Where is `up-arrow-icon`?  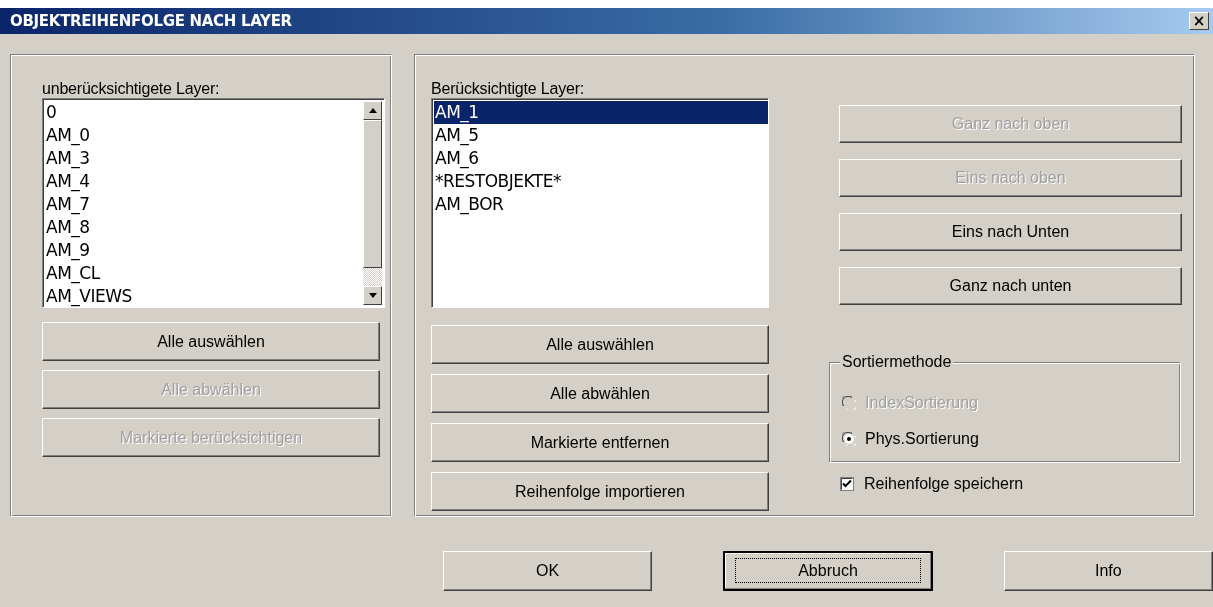 up-arrow-icon is located at coordinates (372, 110).